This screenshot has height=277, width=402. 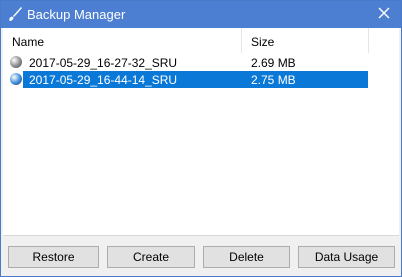 I want to click on list-item: 2017-05-29_16-27-32_SRU 2.69 MB, so click(x=201, y=62).